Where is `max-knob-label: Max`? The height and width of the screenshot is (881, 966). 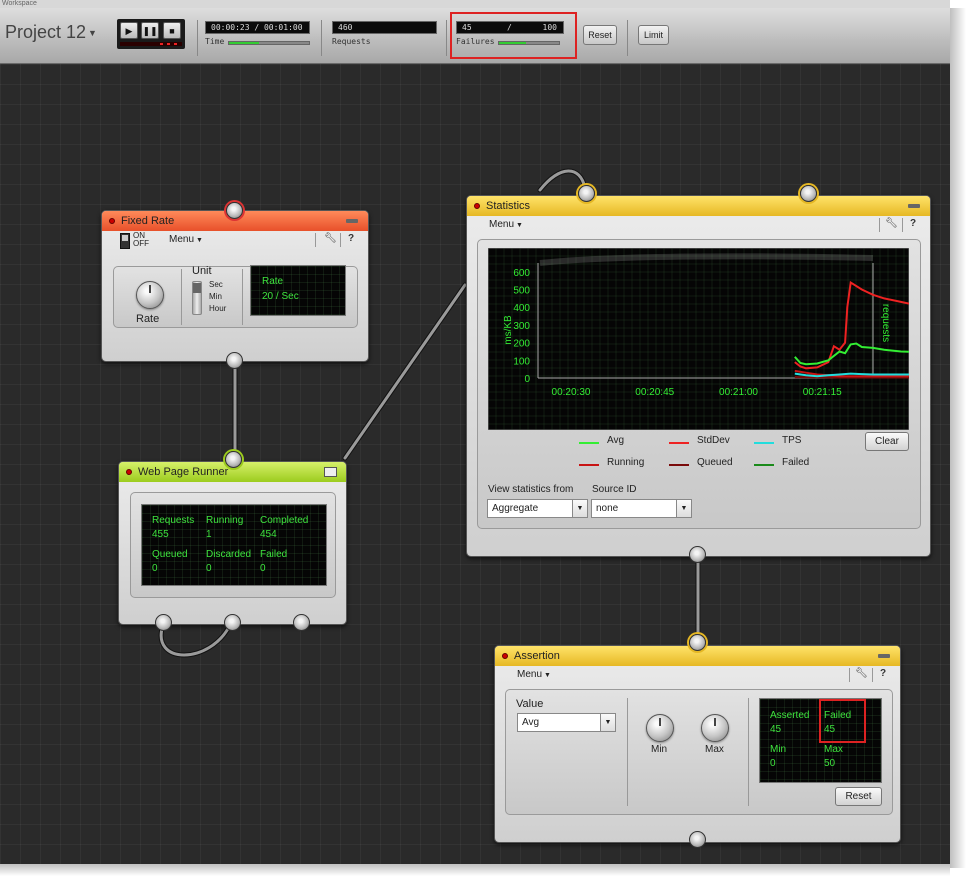
max-knob-label: Max is located at coordinates (714, 749).